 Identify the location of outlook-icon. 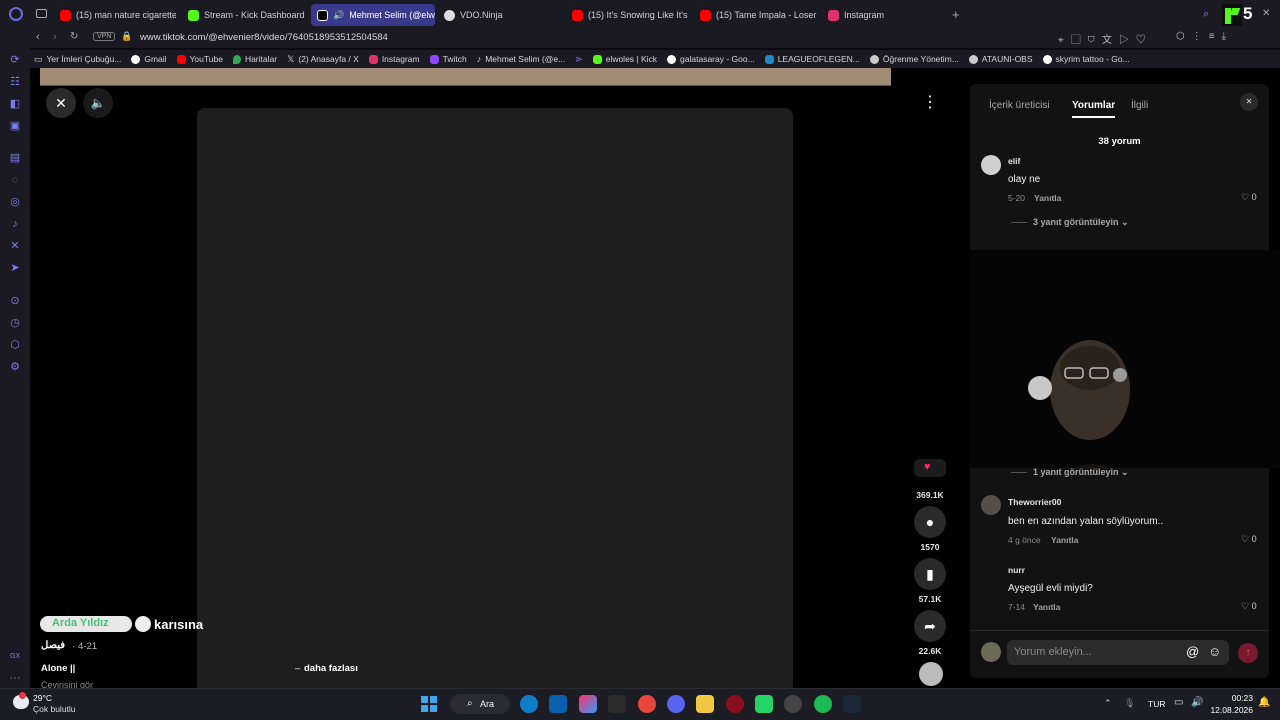
(558, 704).